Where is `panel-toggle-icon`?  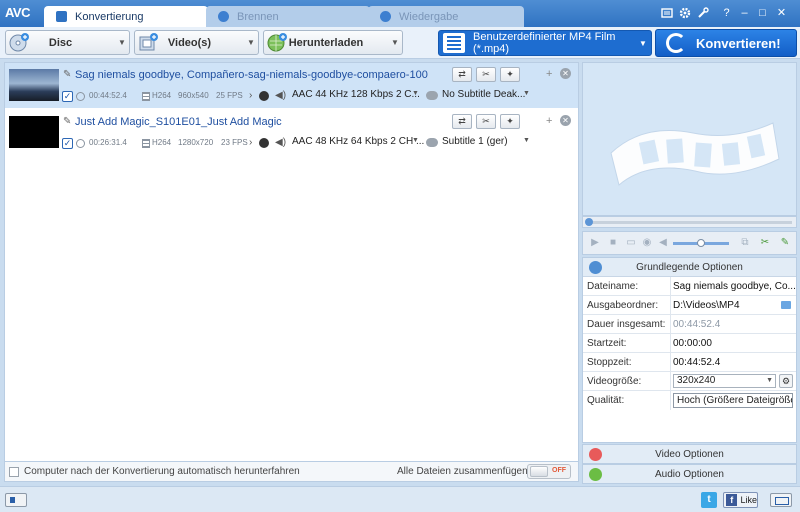
panel-toggle-icon is located at coordinates (16, 500).